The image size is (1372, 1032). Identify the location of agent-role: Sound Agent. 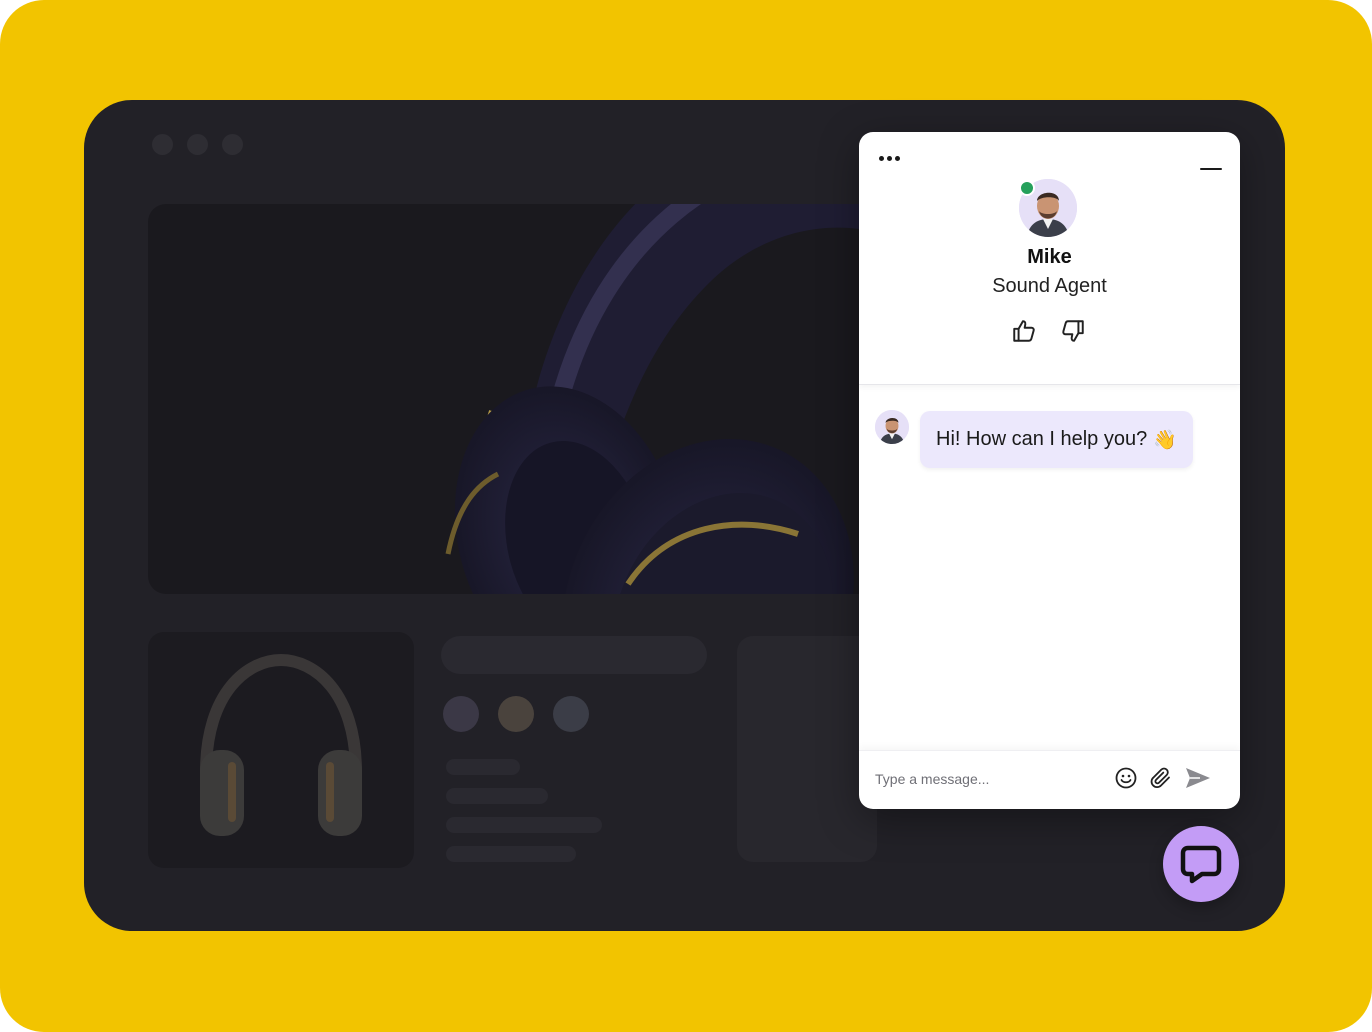
(1049, 286).